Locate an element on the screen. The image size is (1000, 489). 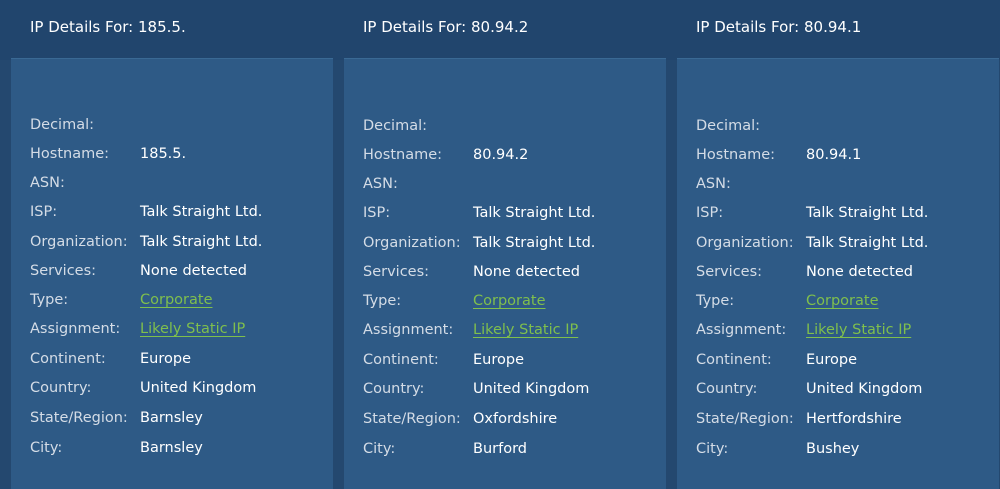
field-value: Oxfordshire is located at coordinates (515, 419).